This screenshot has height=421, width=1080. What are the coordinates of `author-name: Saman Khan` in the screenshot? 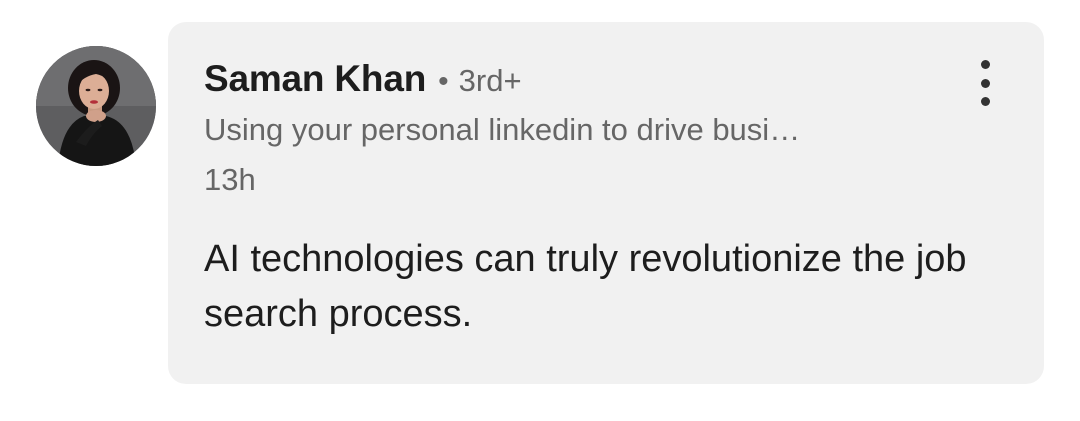 It's located at (315, 79).